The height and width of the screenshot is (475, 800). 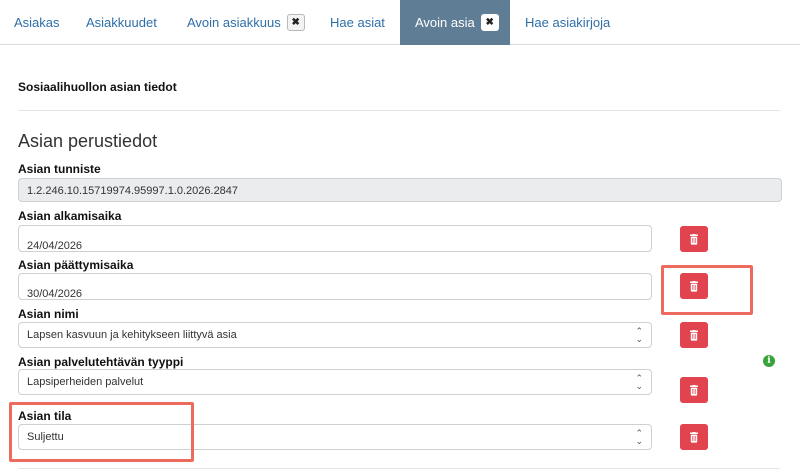 What do you see at coordinates (769, 361) in the screenshot?
I see `info-icon: i` at bounding box center [769, 361].